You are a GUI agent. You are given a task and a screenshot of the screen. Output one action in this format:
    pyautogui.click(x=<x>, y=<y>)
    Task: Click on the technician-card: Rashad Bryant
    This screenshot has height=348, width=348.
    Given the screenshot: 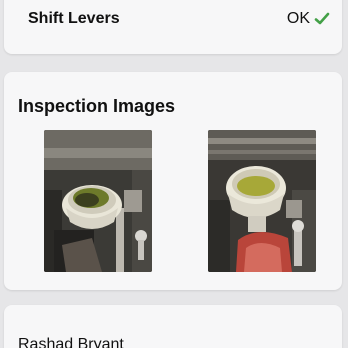 What is the action you would take?
    pyautogui.click(x=173, y=326)
    